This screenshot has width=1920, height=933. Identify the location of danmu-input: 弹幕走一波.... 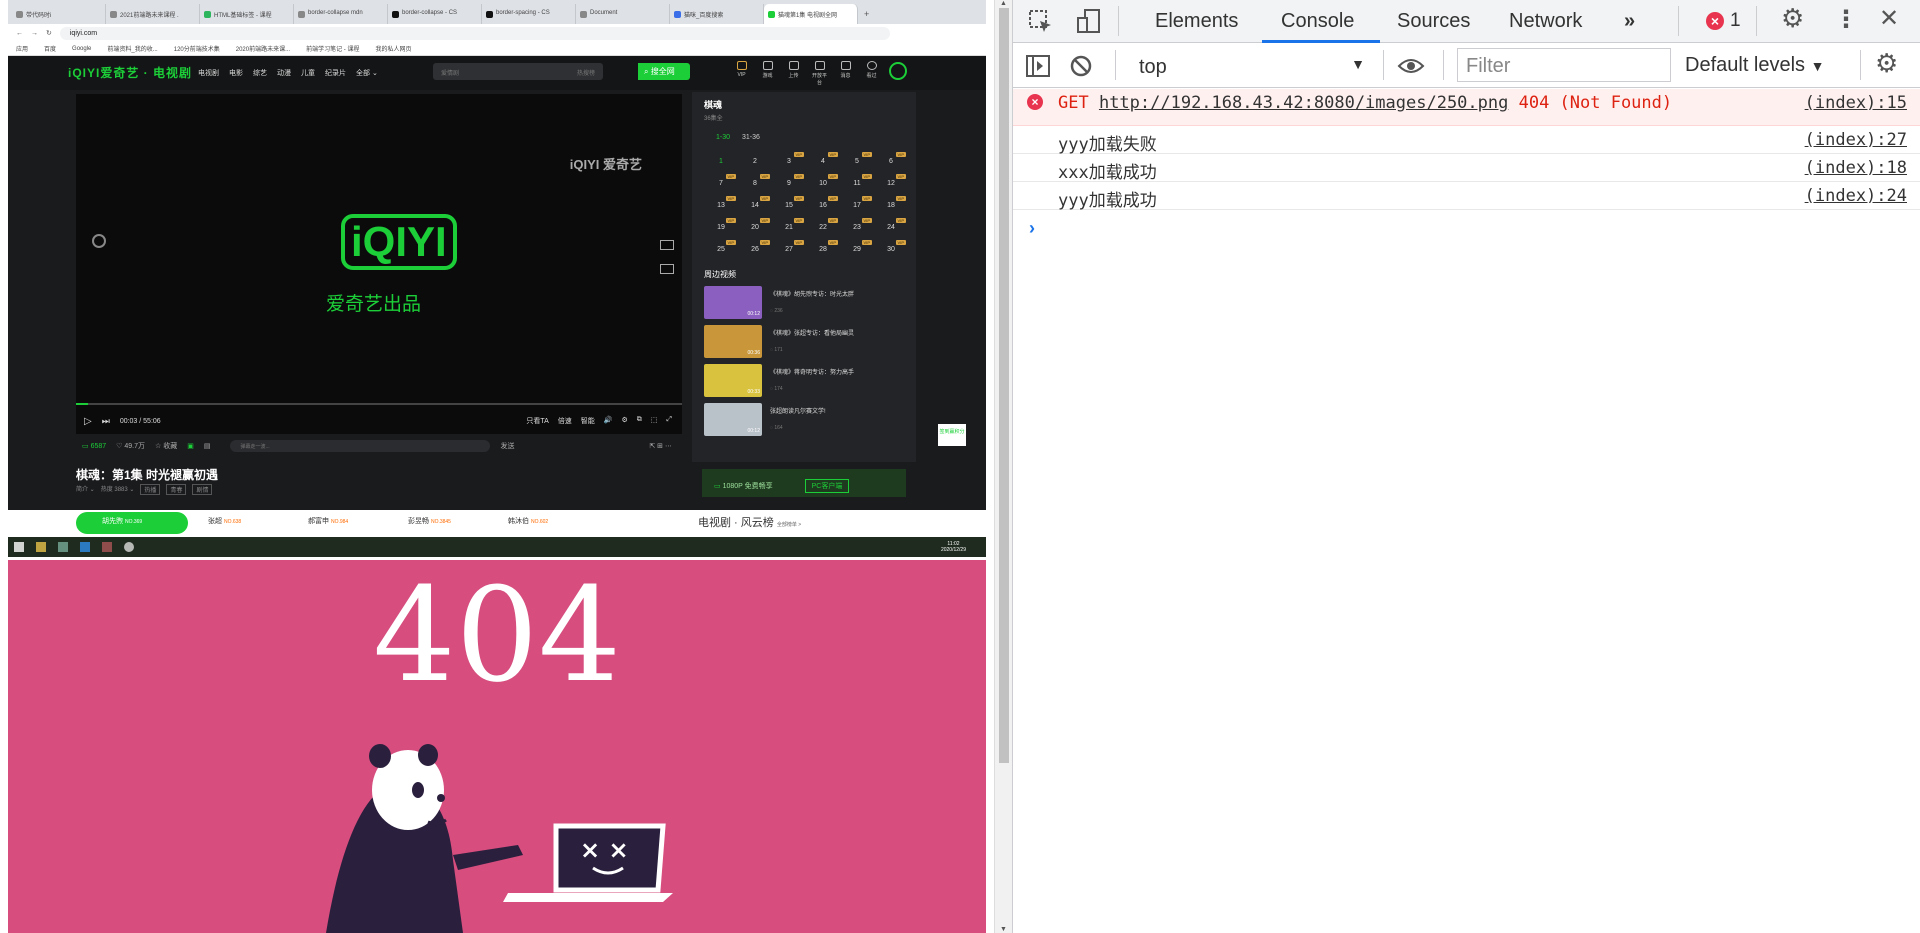
(360, 446).